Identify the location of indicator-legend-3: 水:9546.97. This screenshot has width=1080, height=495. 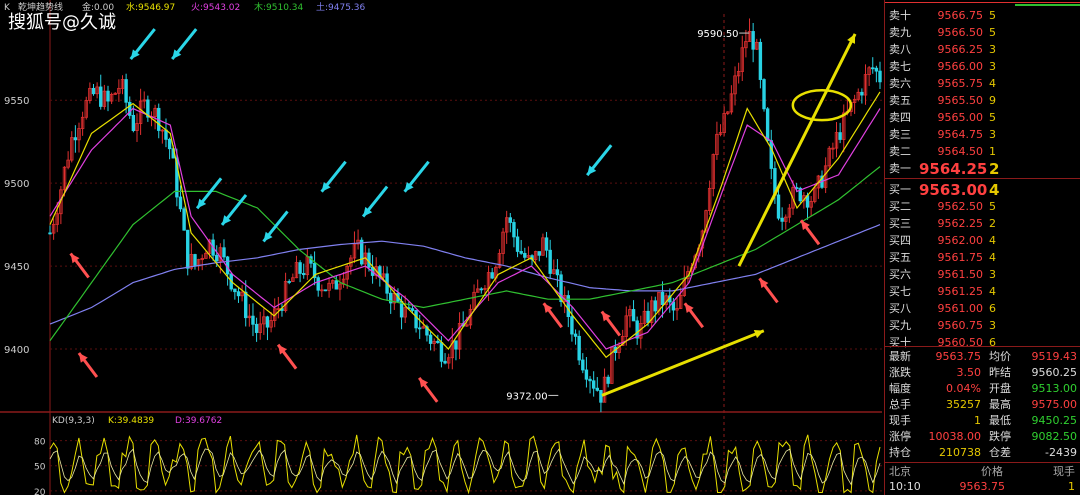
(150, 7).